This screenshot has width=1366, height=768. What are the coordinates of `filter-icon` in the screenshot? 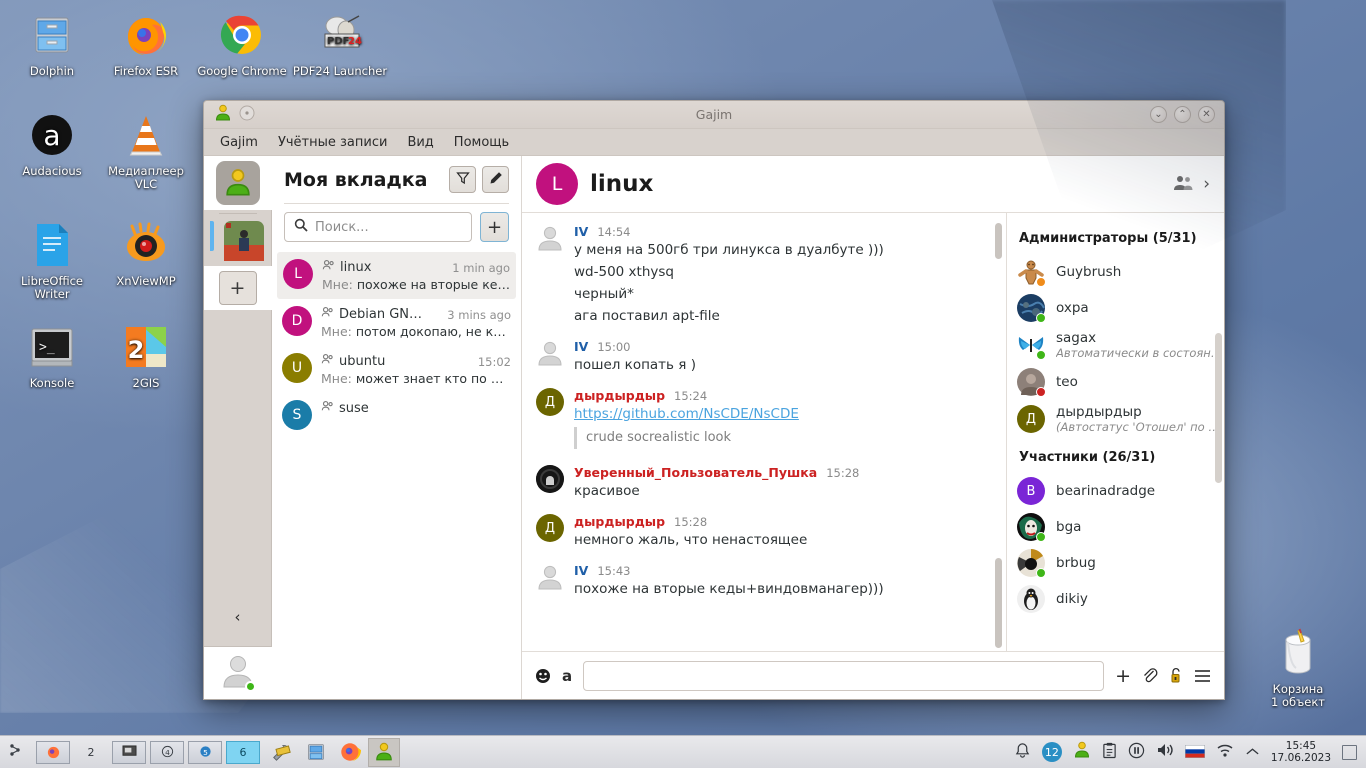 It's located at (462, 180).